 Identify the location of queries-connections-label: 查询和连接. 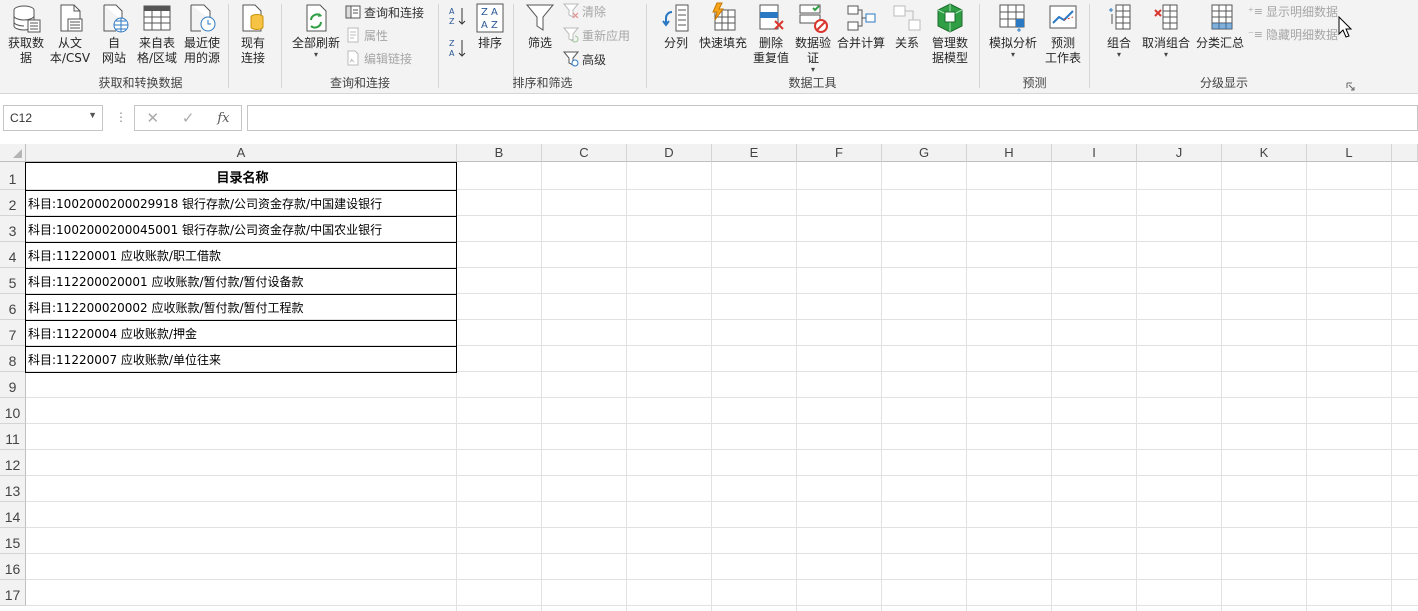
(394, 12).